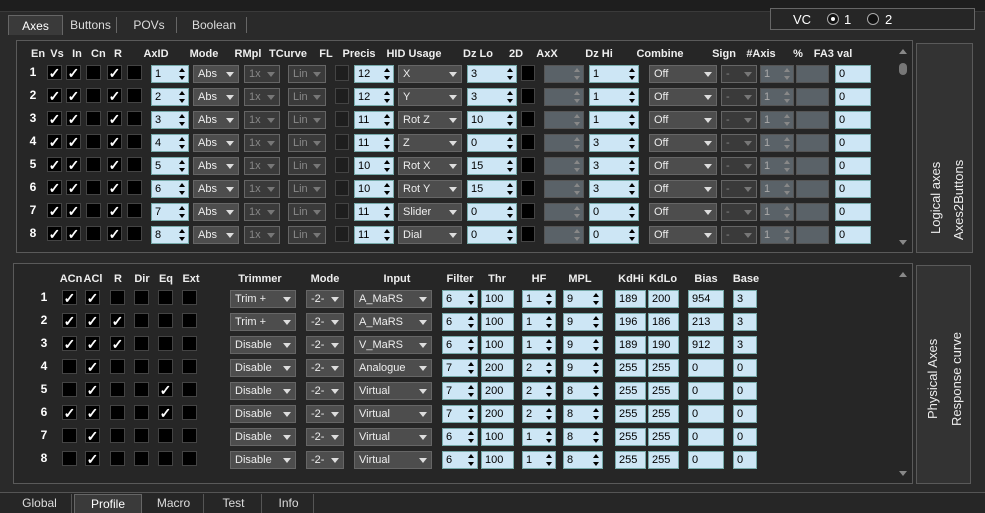  I want to click on hid-usage-dropdown: Rot X, so click(430, 166).